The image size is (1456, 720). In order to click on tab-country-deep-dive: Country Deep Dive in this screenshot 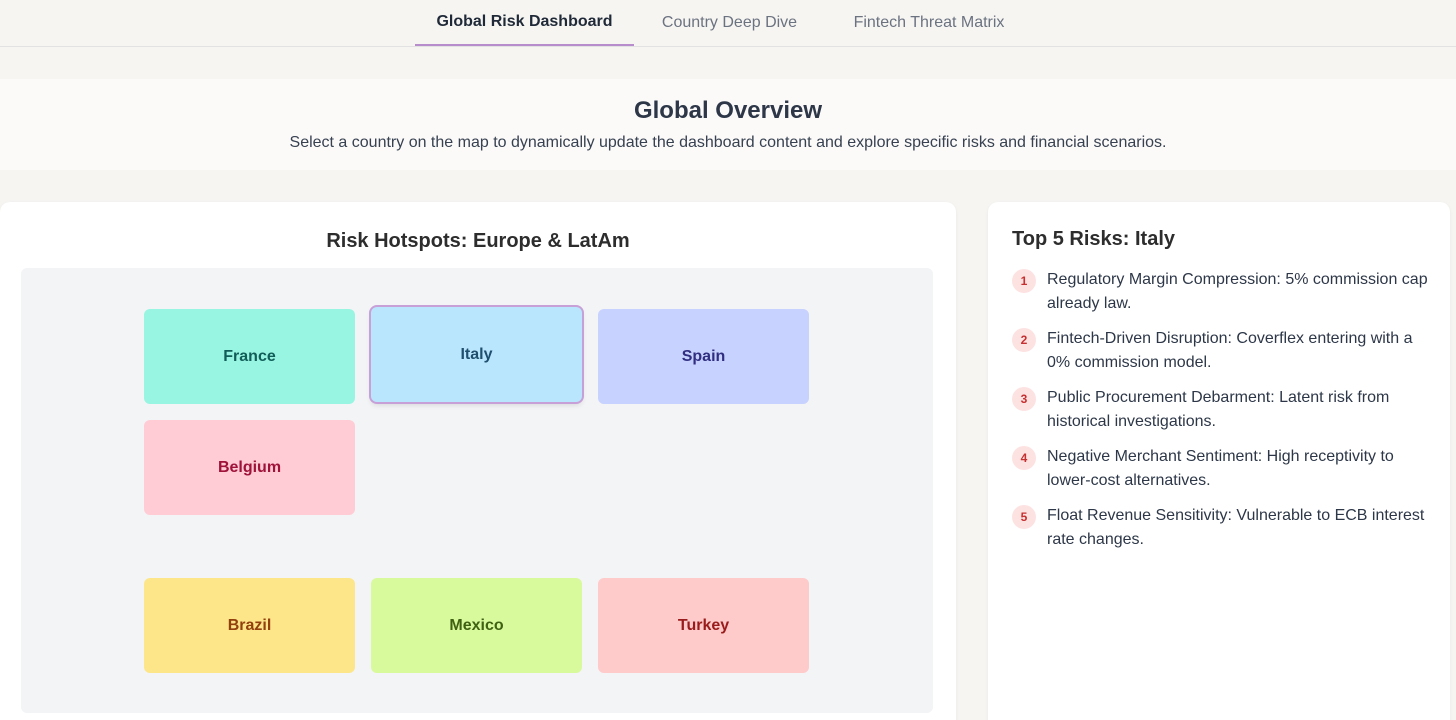, I will do `click(729, 23)`.